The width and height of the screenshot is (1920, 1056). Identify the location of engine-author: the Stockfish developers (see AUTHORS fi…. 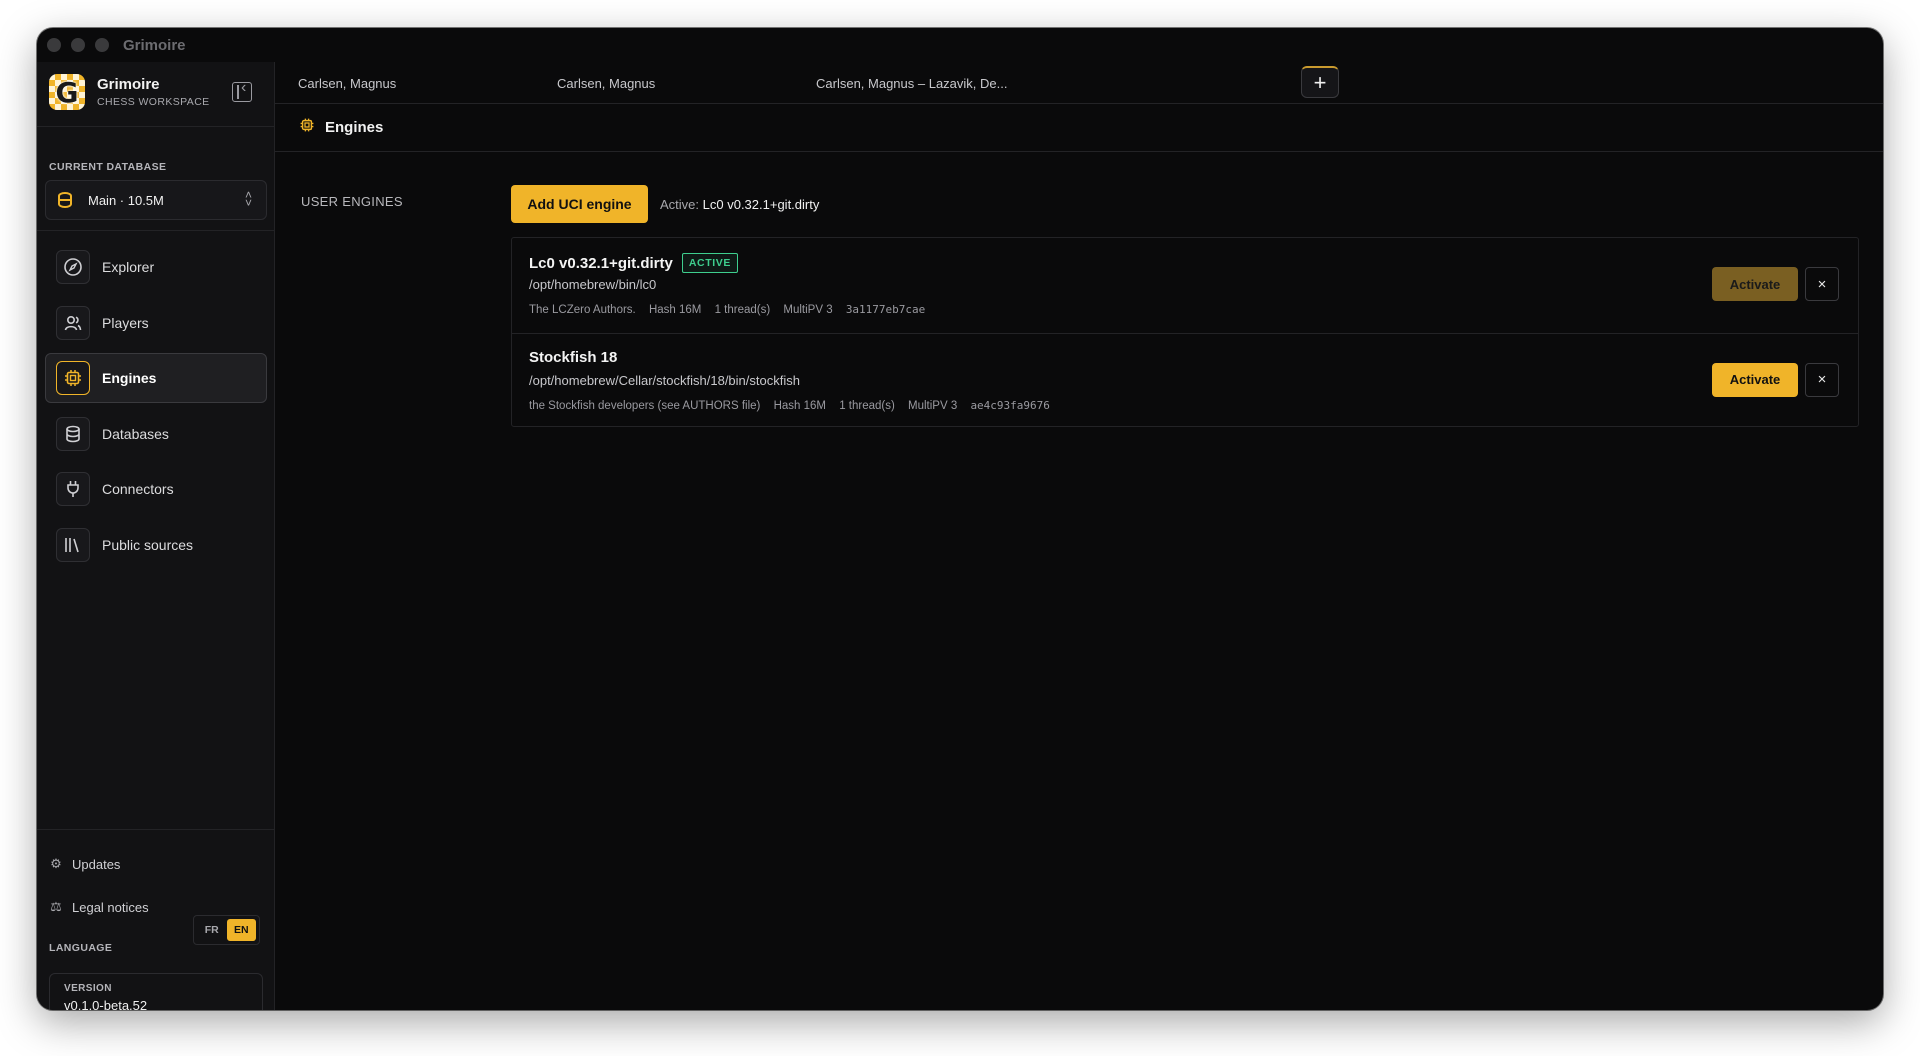
(645, 405).